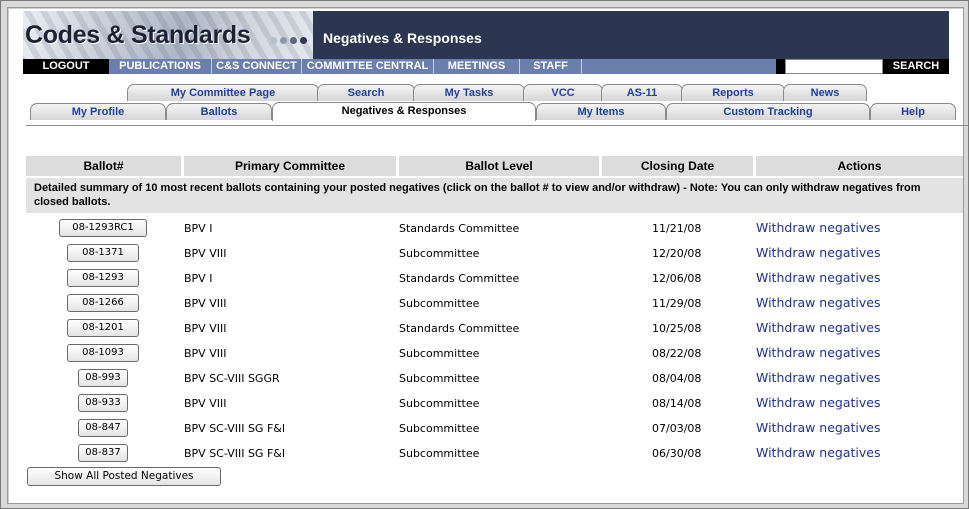 The width and height of the screenshot is (969, 509). Describe the element at coordinates (768, 111) in the screenshot. I see `tab-custom-tracking: Custom Tracking` at that location.